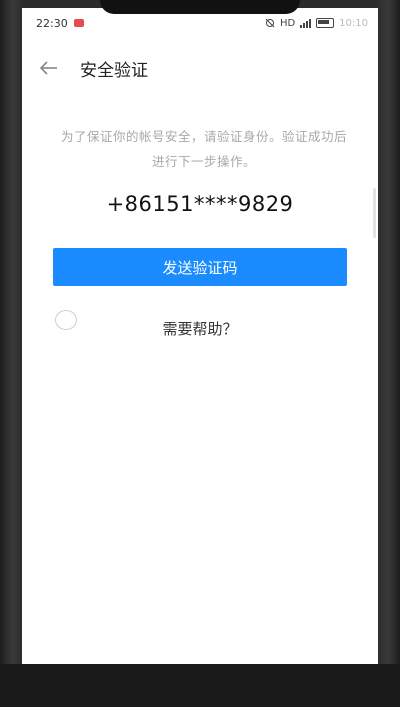  What do you see at coordinates (114, 70) in the screenshot?
I see `page-title: 安全验证` at bounding box center [114, 70].